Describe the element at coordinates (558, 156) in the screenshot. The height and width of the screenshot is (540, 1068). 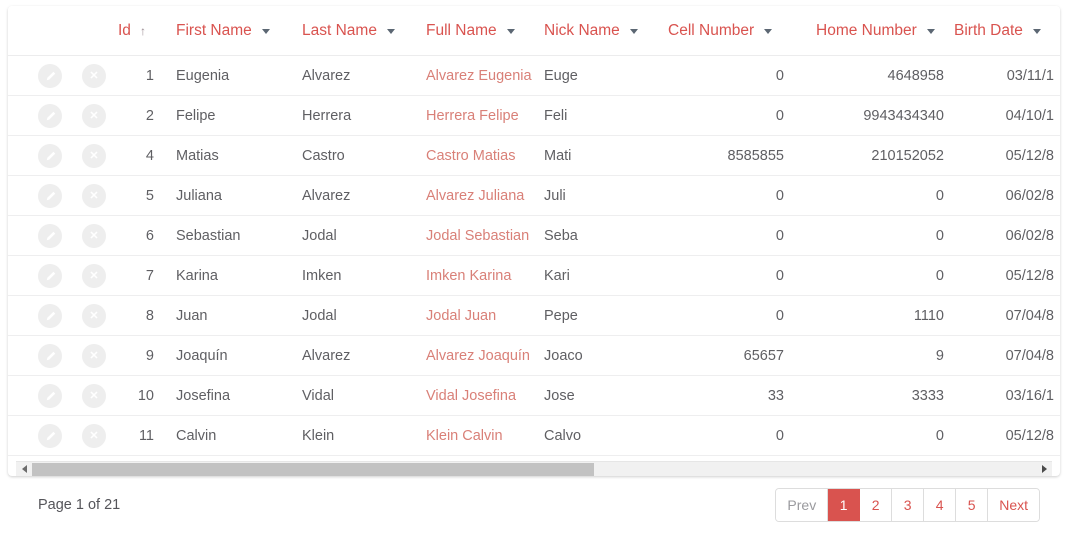
I see `cell-nick_name: Mati` at that location.